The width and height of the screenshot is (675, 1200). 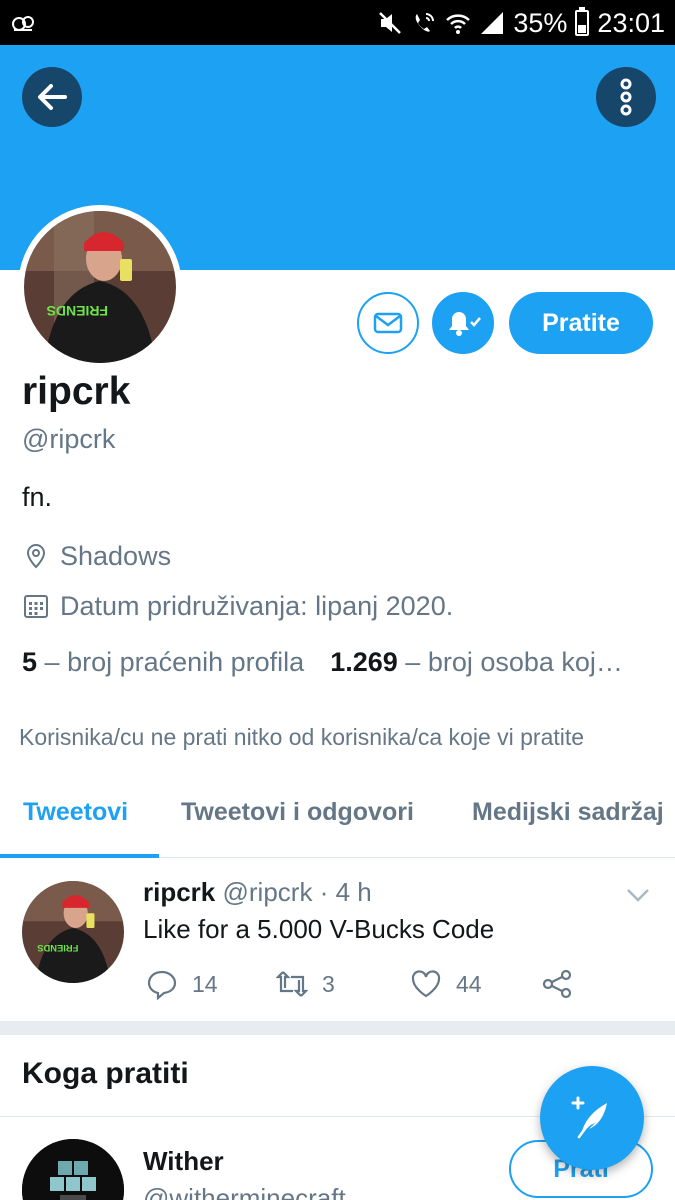 I want to click on location-text: Shadows, so click(x=116, y=555).